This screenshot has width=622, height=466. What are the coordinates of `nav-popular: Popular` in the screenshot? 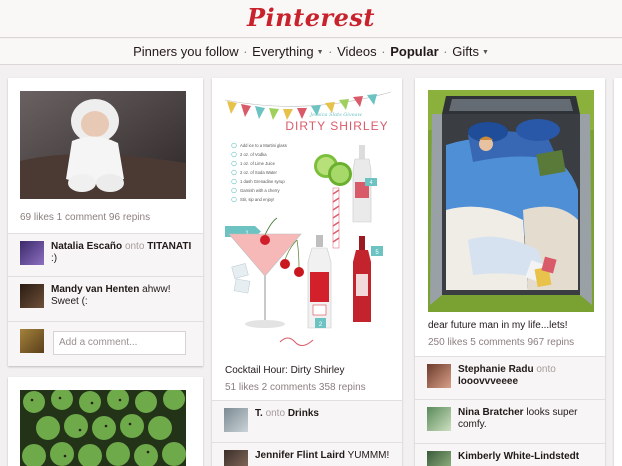 It's located at (414, 51).